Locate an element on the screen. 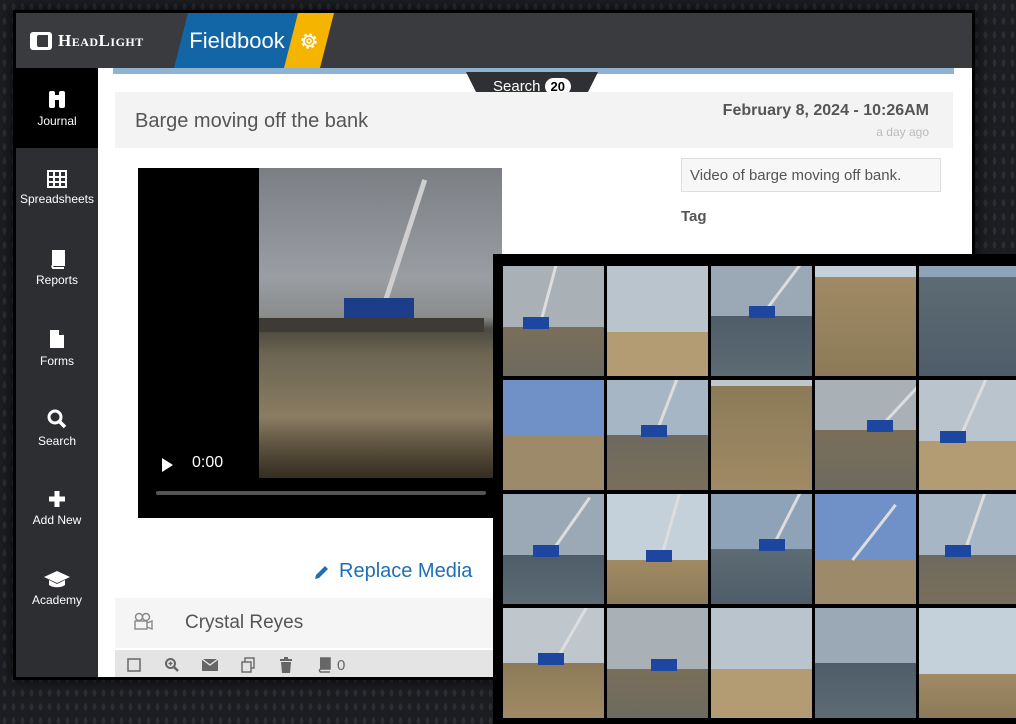 The height and width of the screenshot is (724, 1016). sidebar-item-reports: Reports is located at coordinates (57, 268).